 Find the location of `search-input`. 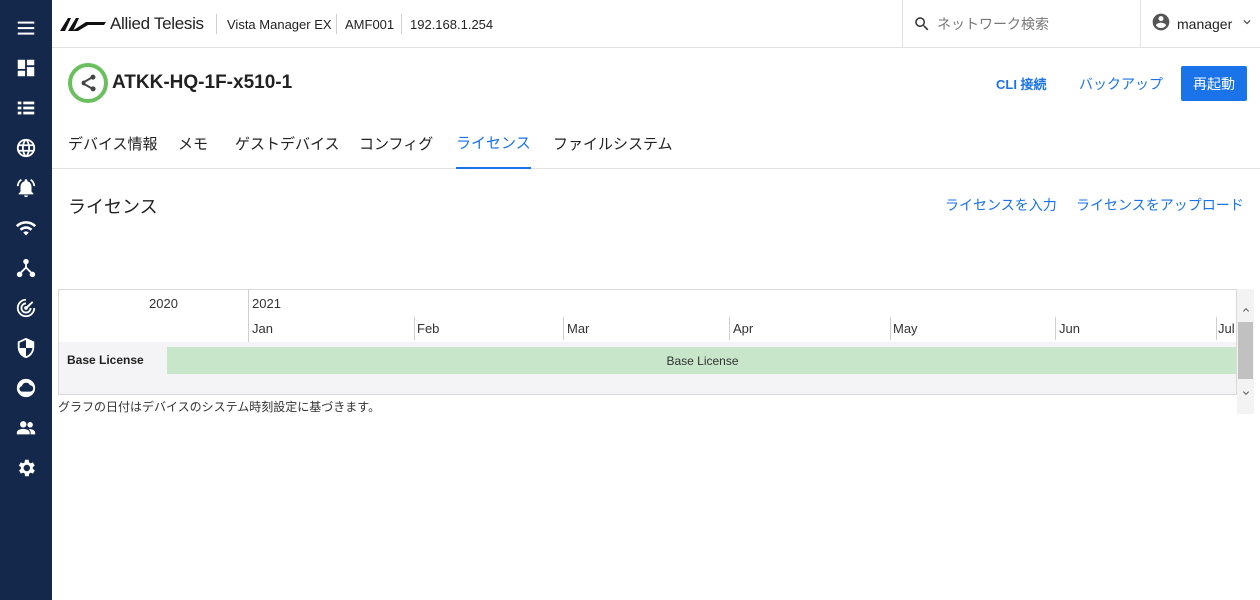

search-input is located at coordinates (1032, 24).